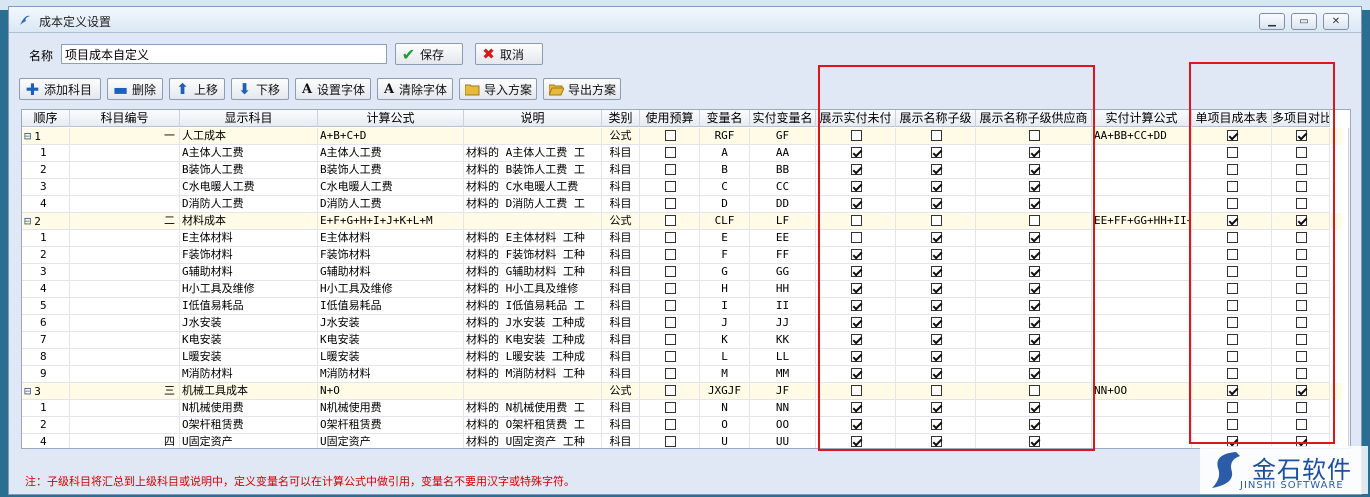  I want to click on table-row: 3 C水电暖人工费 C水电暖人工费 材料的 C水电暖人工费 科目 C CC, so click(682, 187).